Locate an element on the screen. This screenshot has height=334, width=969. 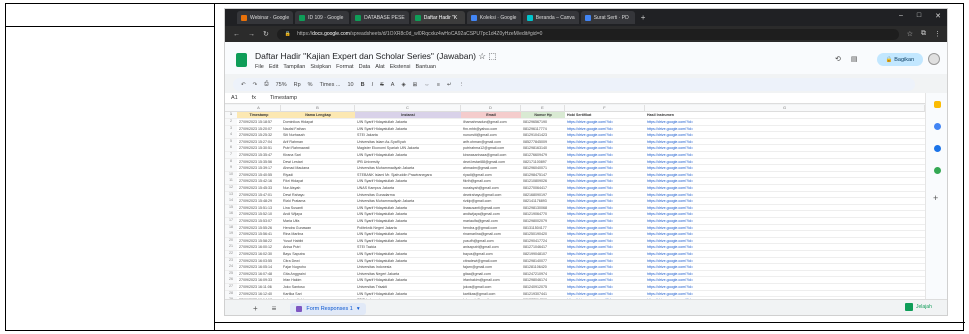
table-cell: kiranasarinaza@gmail.com is located at coordinates (491, 155).